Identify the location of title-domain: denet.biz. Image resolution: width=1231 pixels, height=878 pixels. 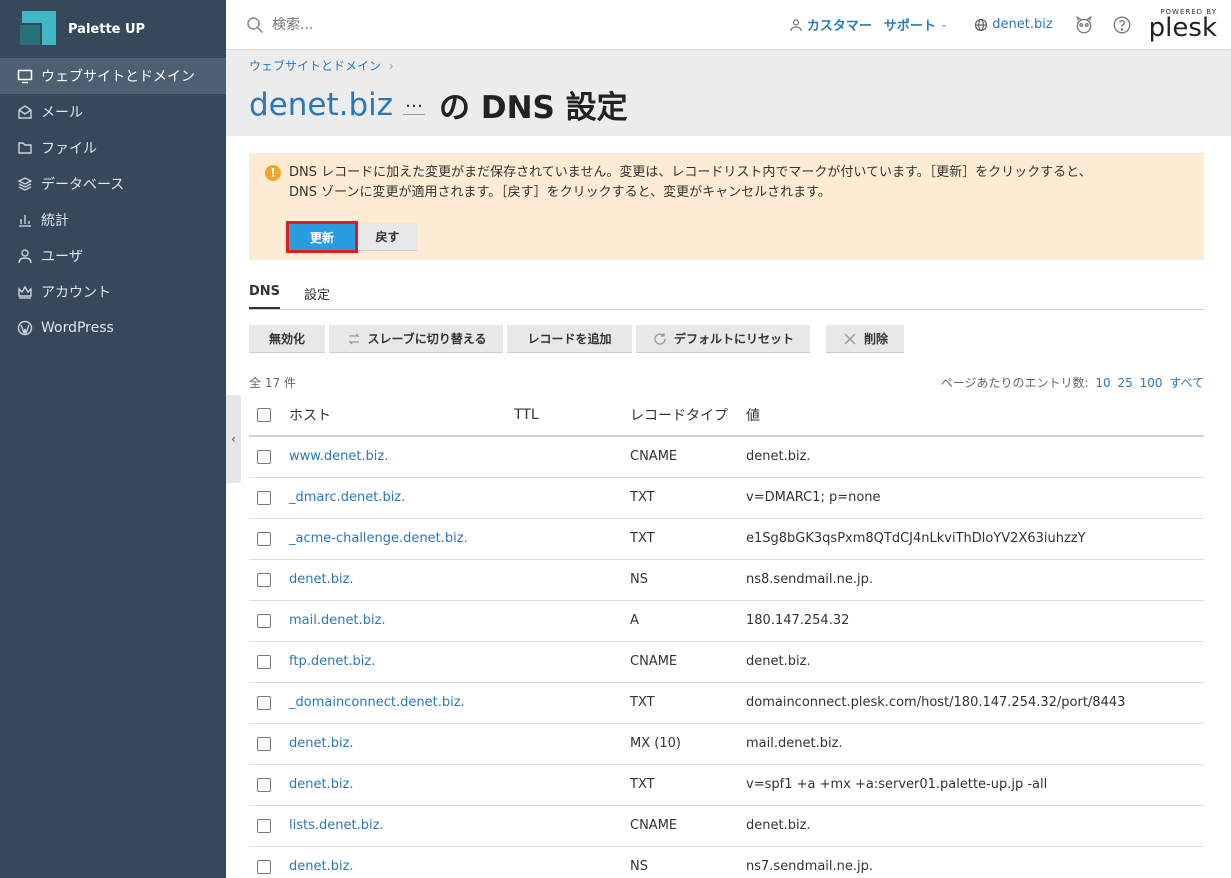
(321, 105).